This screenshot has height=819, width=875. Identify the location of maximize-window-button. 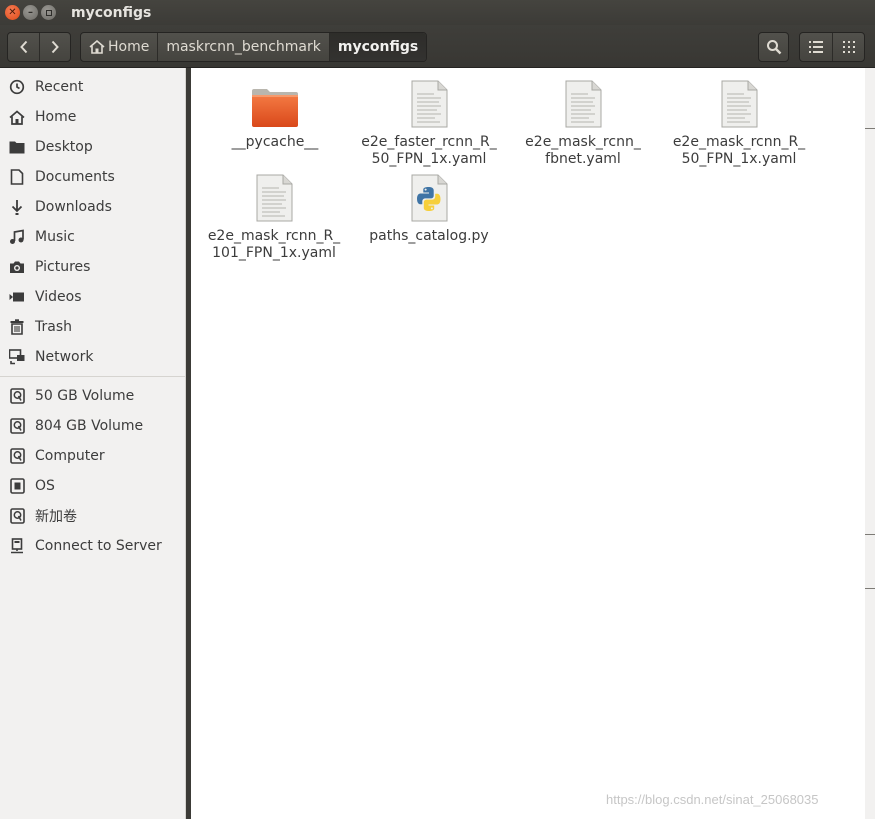
(48, 12).